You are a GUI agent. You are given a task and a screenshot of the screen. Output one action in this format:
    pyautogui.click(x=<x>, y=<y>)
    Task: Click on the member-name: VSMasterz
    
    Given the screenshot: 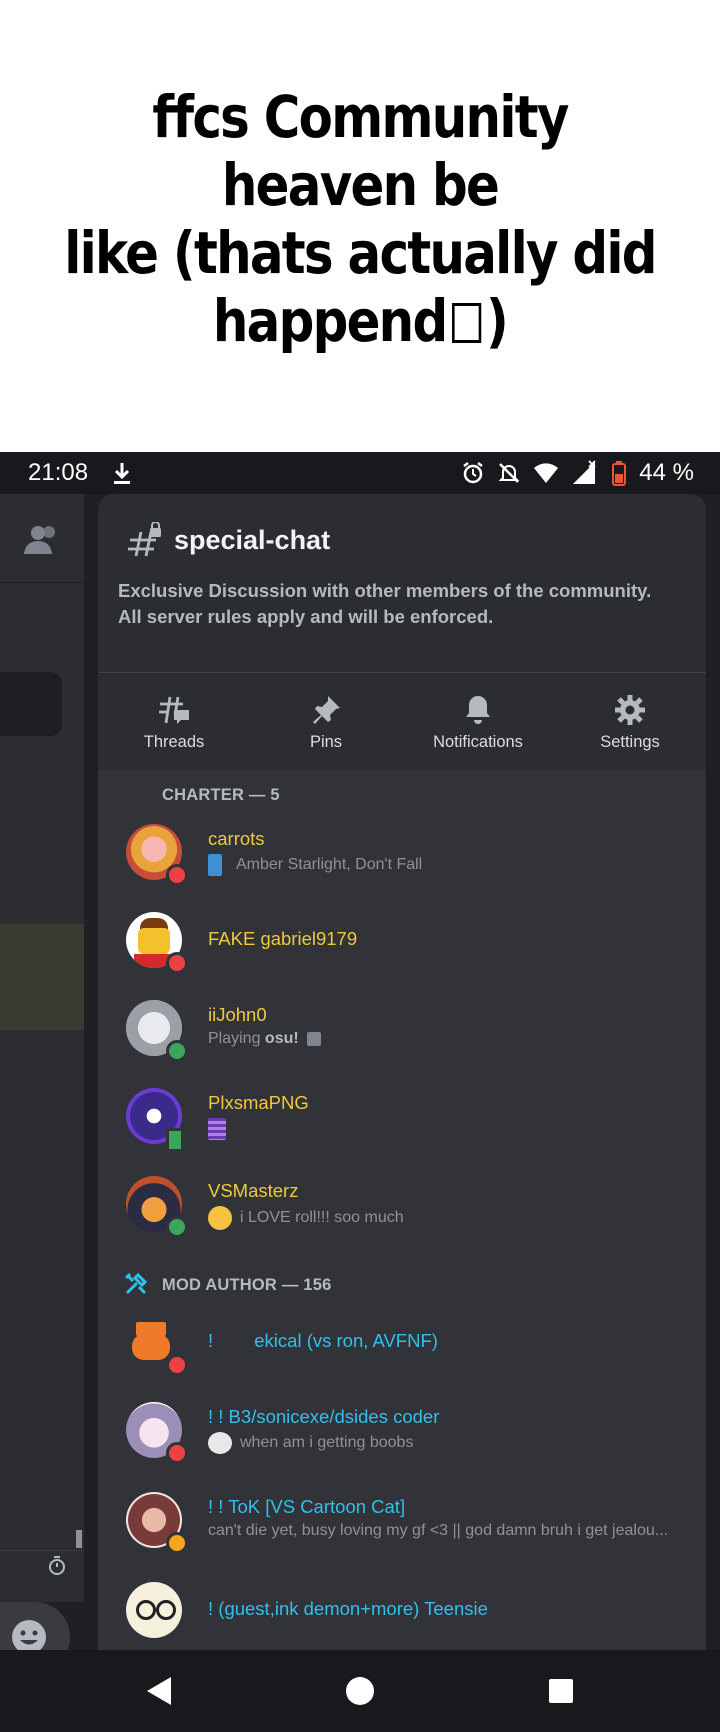 What is the action you would take?
    pyautogui.click(x=253, y=1190)
    